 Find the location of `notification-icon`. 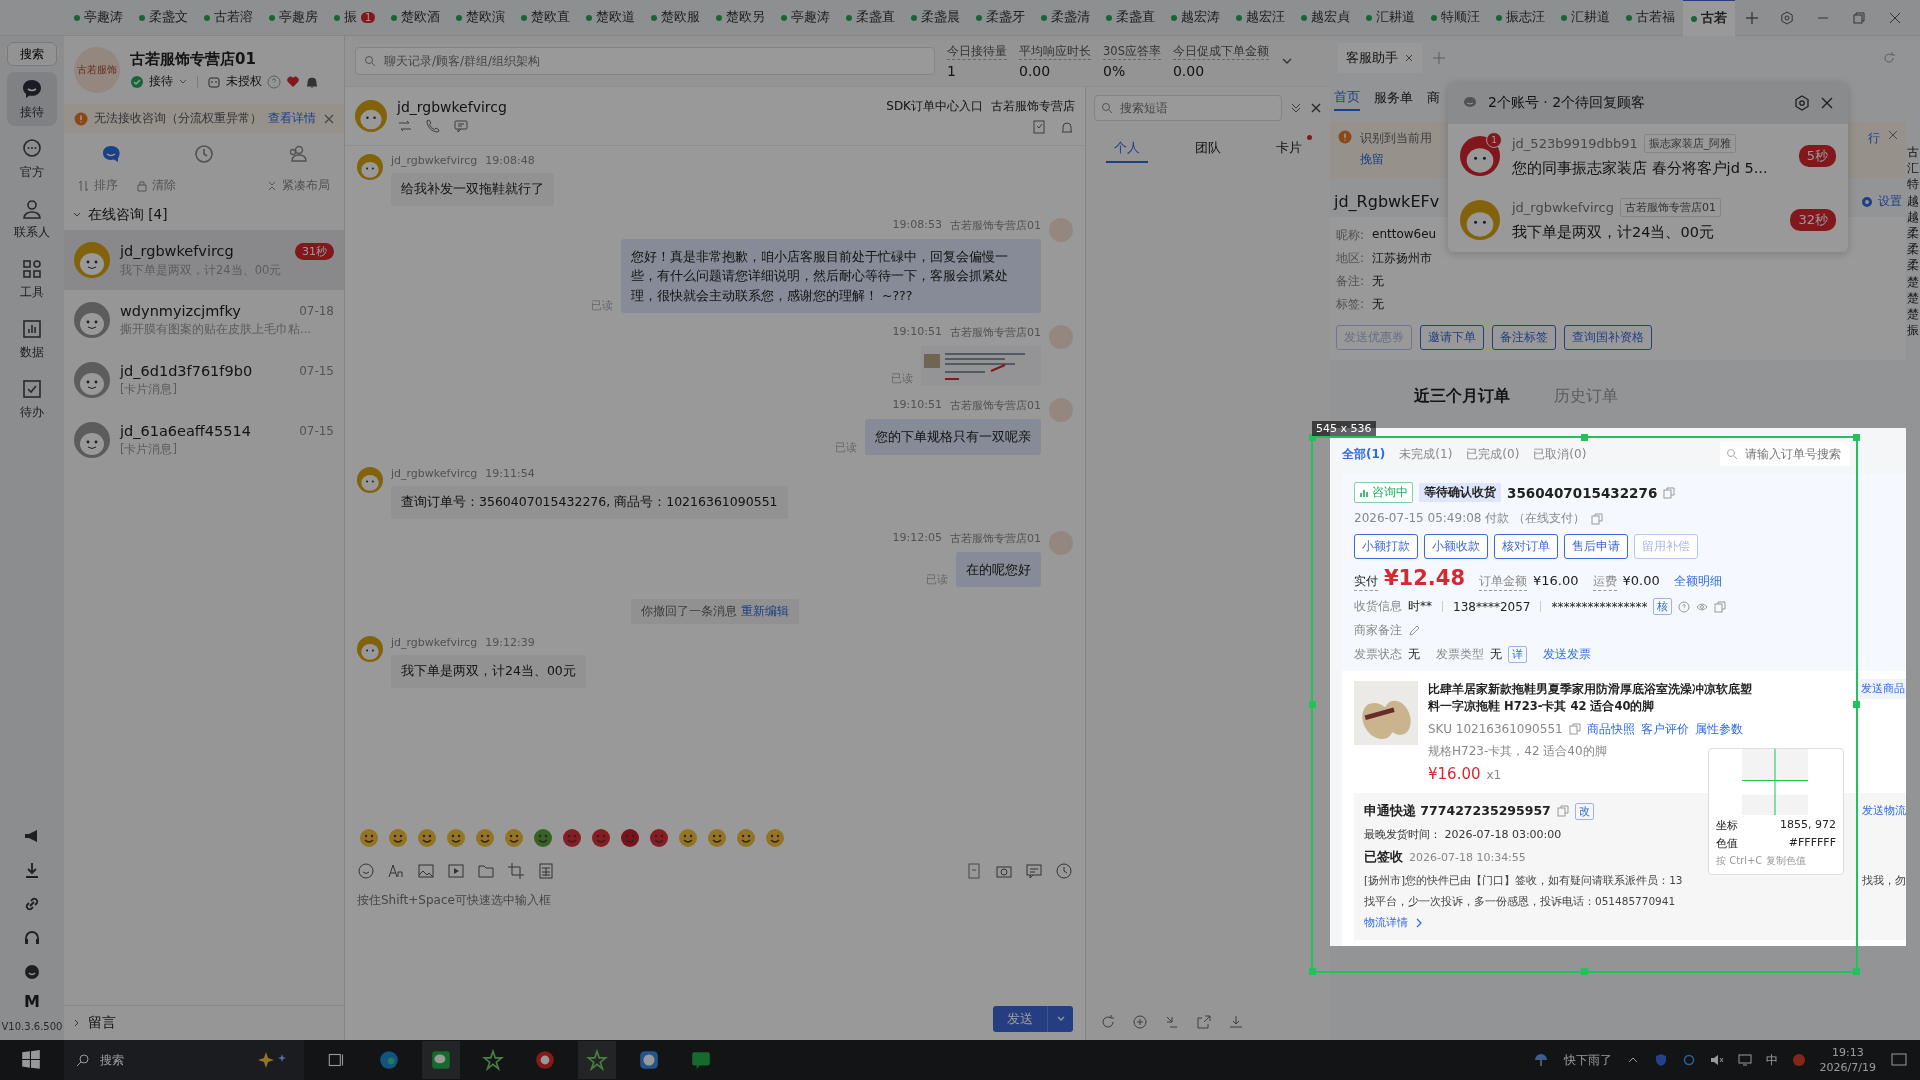

notification-icon is located at coordinates (1899, 1060).